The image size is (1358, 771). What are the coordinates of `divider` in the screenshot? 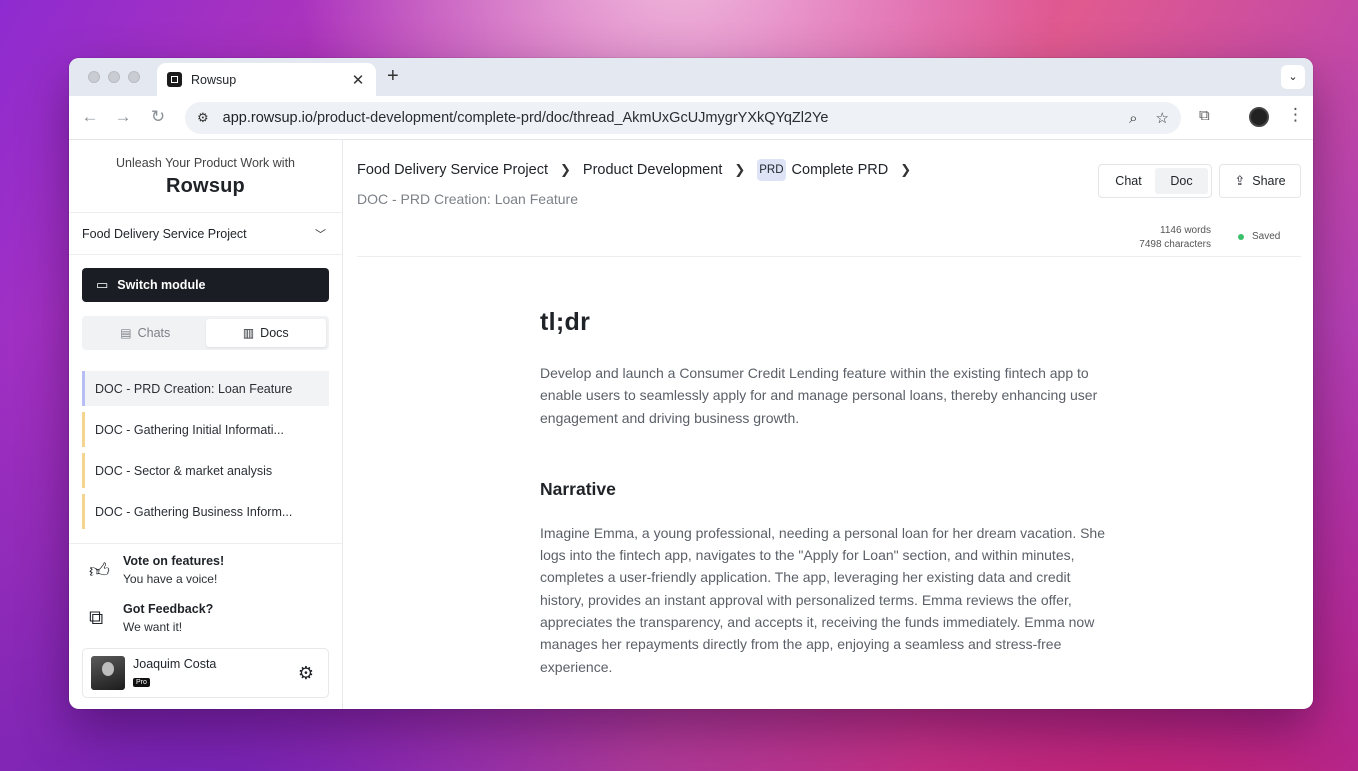 It's located at (829, 256).